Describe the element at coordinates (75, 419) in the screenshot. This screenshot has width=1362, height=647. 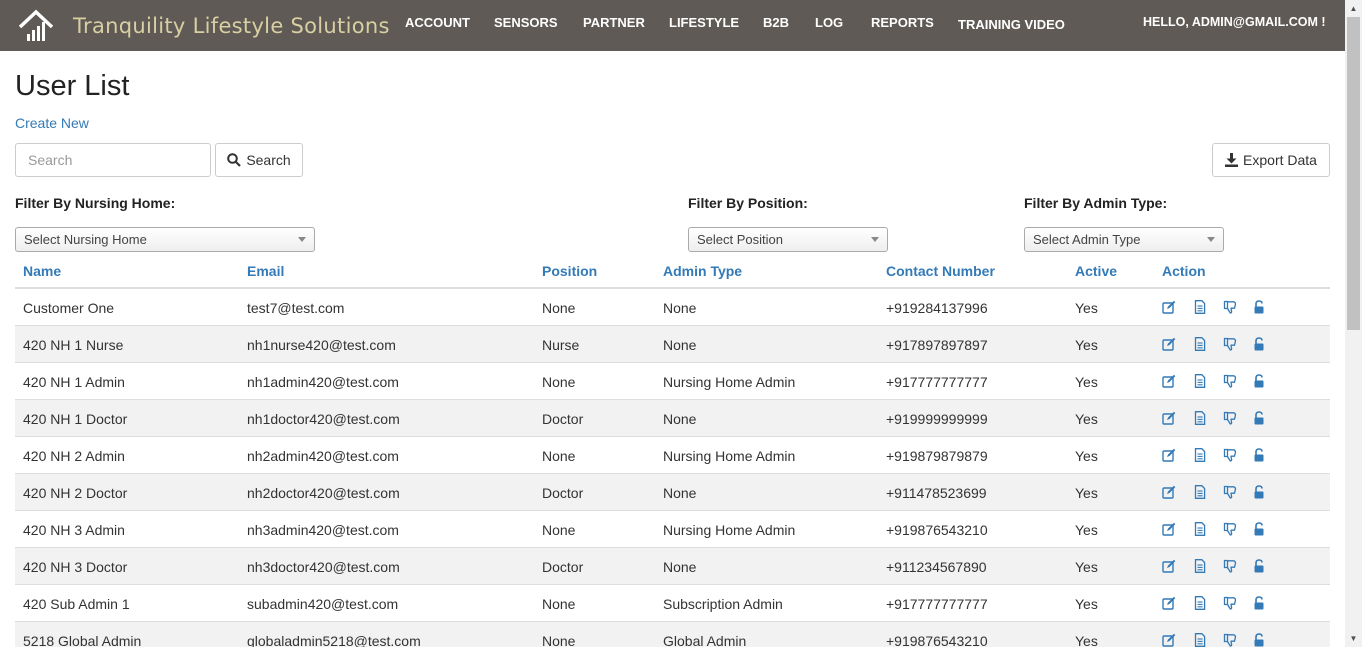
I see `cell-name: 420 NH 1 Doctor` at that location.